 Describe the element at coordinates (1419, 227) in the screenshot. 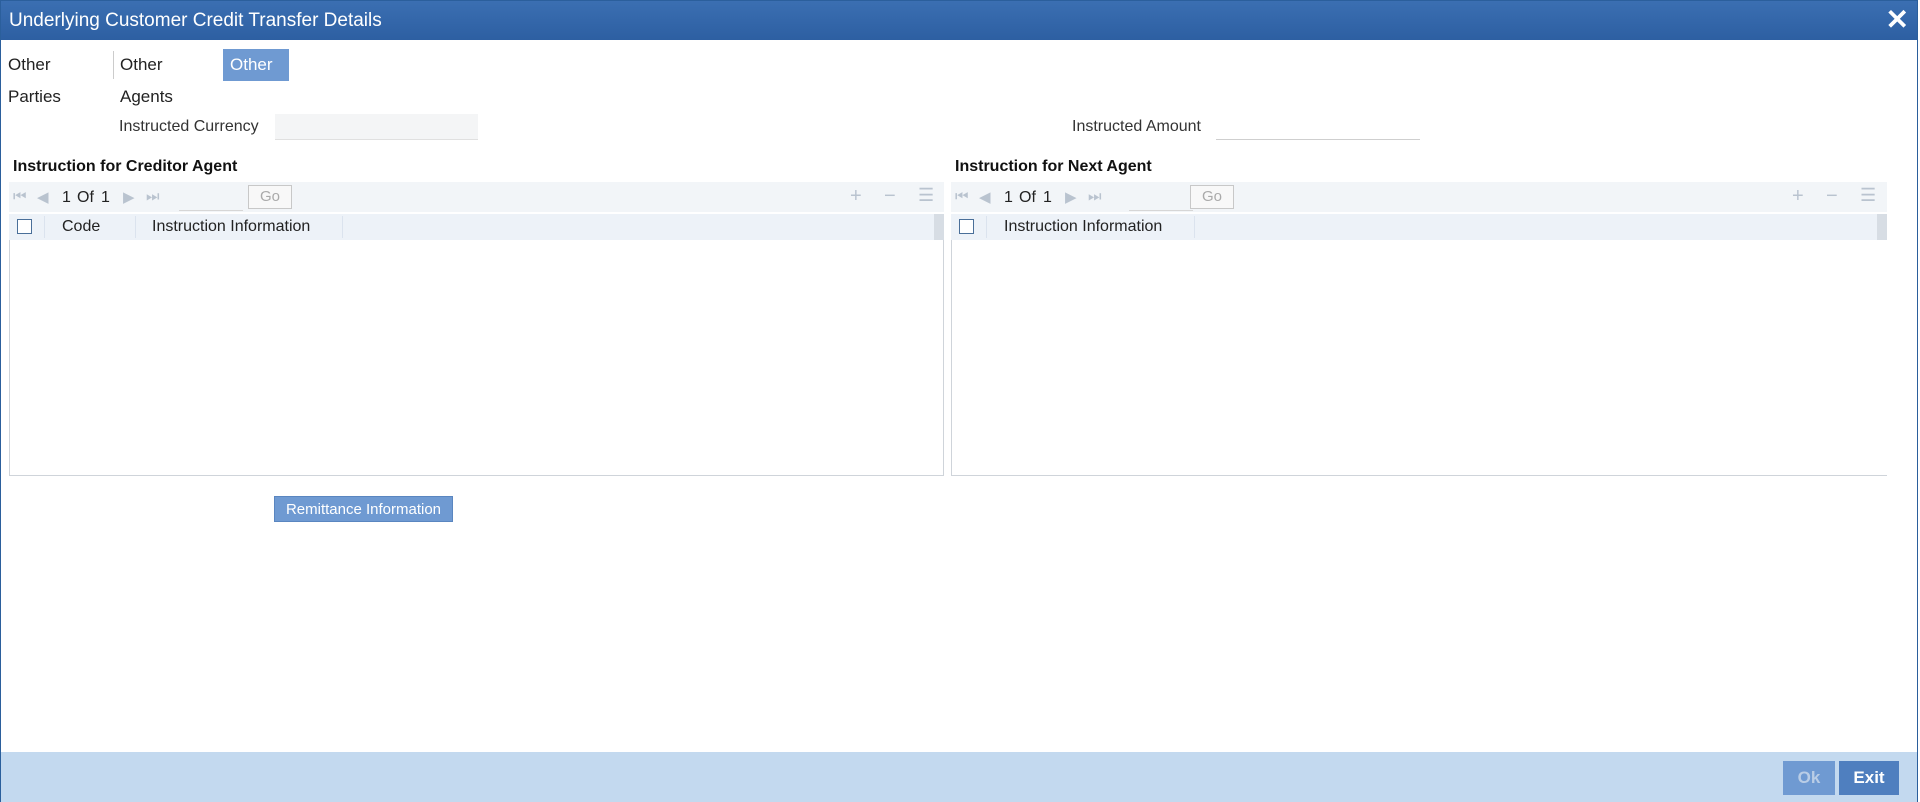

I see `grid-header: Instruction Information` at that location.